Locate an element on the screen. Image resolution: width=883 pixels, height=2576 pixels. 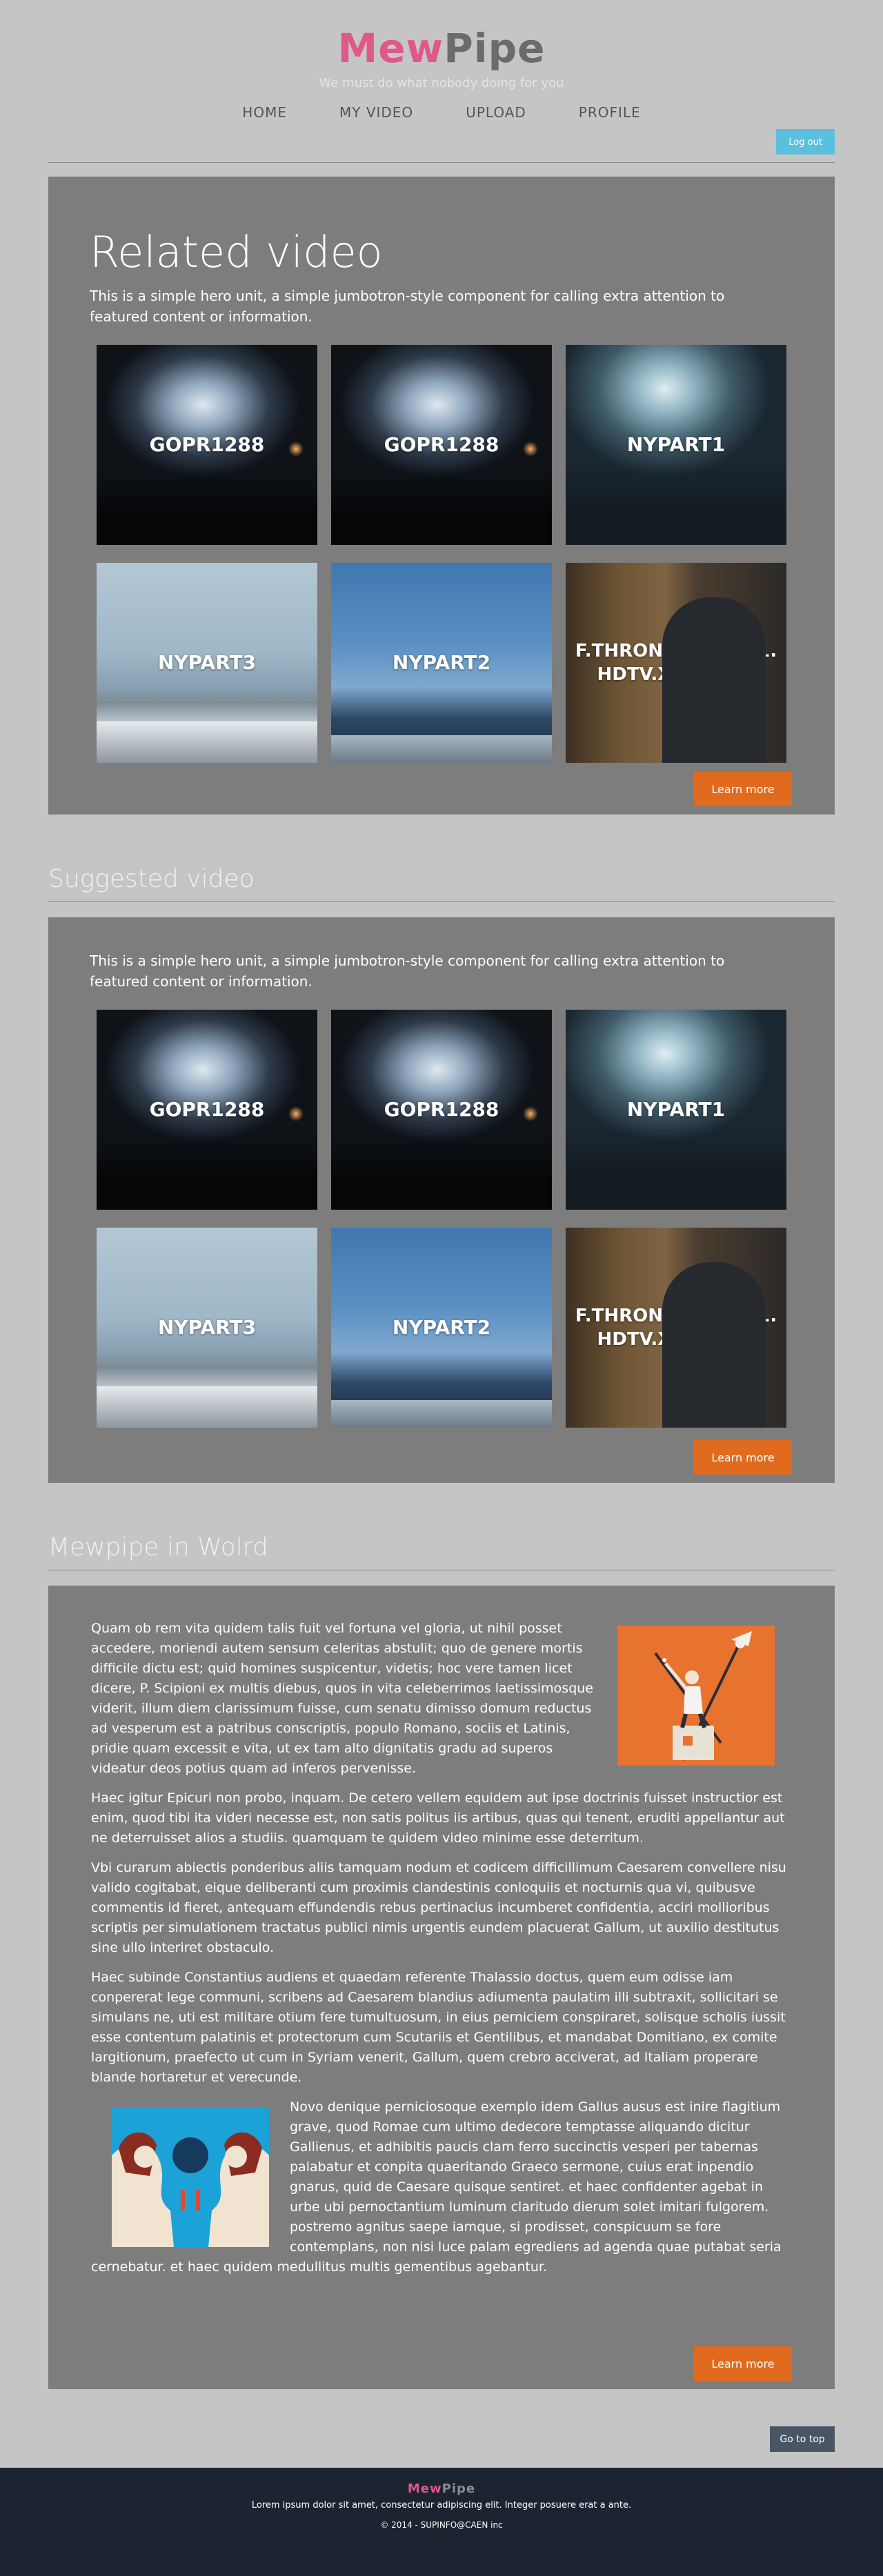
logo: MewPipe is located at coordinates (442, 48).